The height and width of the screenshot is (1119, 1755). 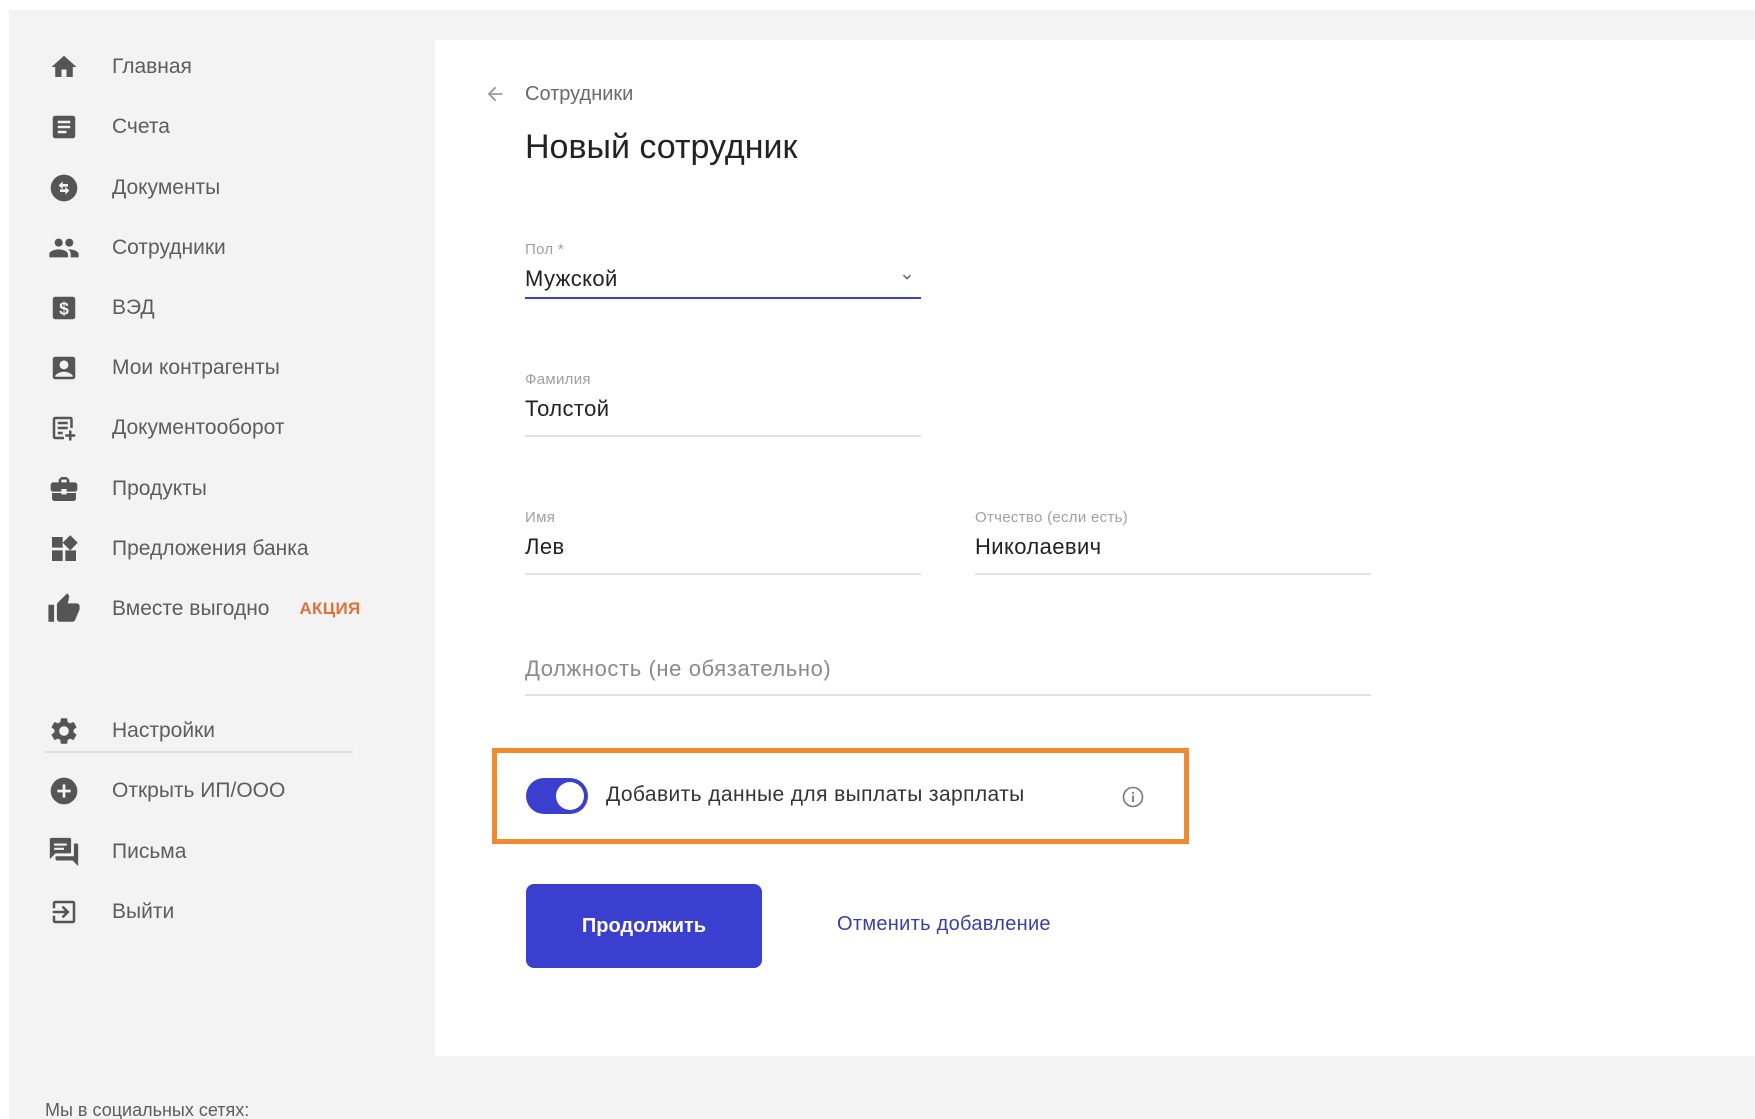 What do you see at coordinates (191, 608) in the screenshot?
I see `sidebar-item-label: Вместе выгодно` at bounding box center [191, 608].